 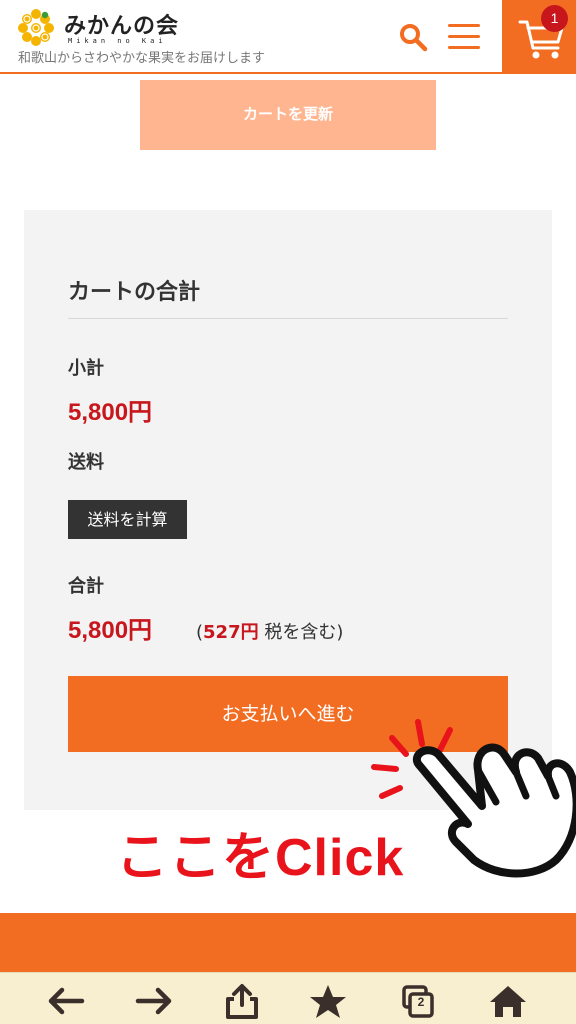 I want to click on calculate-shipping-button: 送料を計算, so click(x=127, y=519).